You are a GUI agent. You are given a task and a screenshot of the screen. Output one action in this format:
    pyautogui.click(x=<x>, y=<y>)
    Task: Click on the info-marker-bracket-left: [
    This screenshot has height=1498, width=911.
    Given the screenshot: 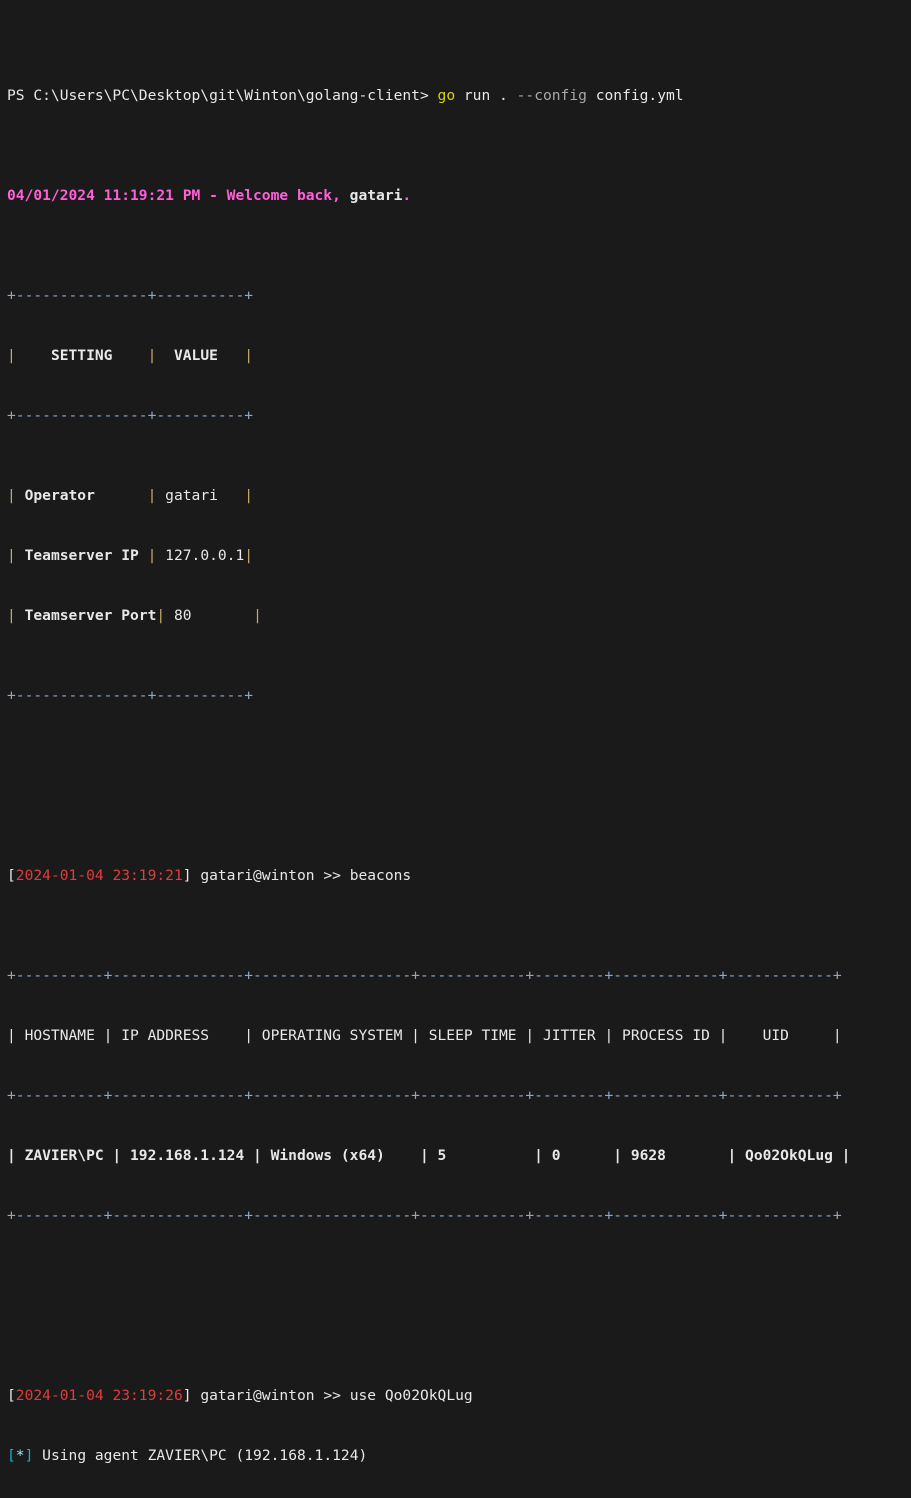 What is the action you would take?
    pyautogui.click(x=11, y=1455)
    